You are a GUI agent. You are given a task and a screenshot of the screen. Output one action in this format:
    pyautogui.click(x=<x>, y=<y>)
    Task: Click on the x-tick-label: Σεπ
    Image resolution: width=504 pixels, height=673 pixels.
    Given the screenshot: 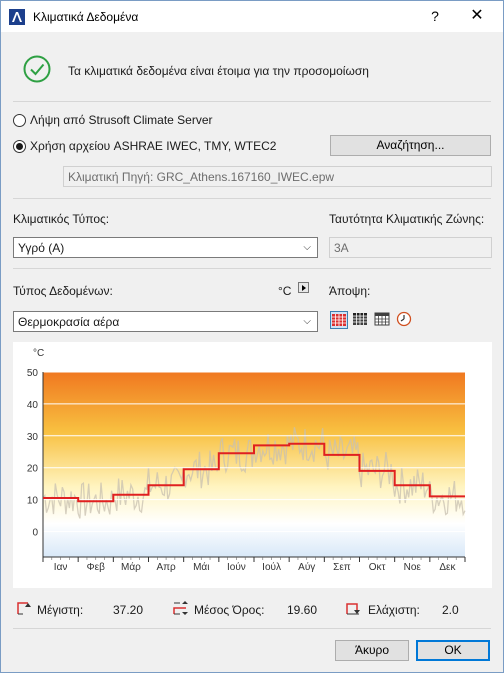 What is the action you would take?
    pyautogui.click(x=342, y=567)
    